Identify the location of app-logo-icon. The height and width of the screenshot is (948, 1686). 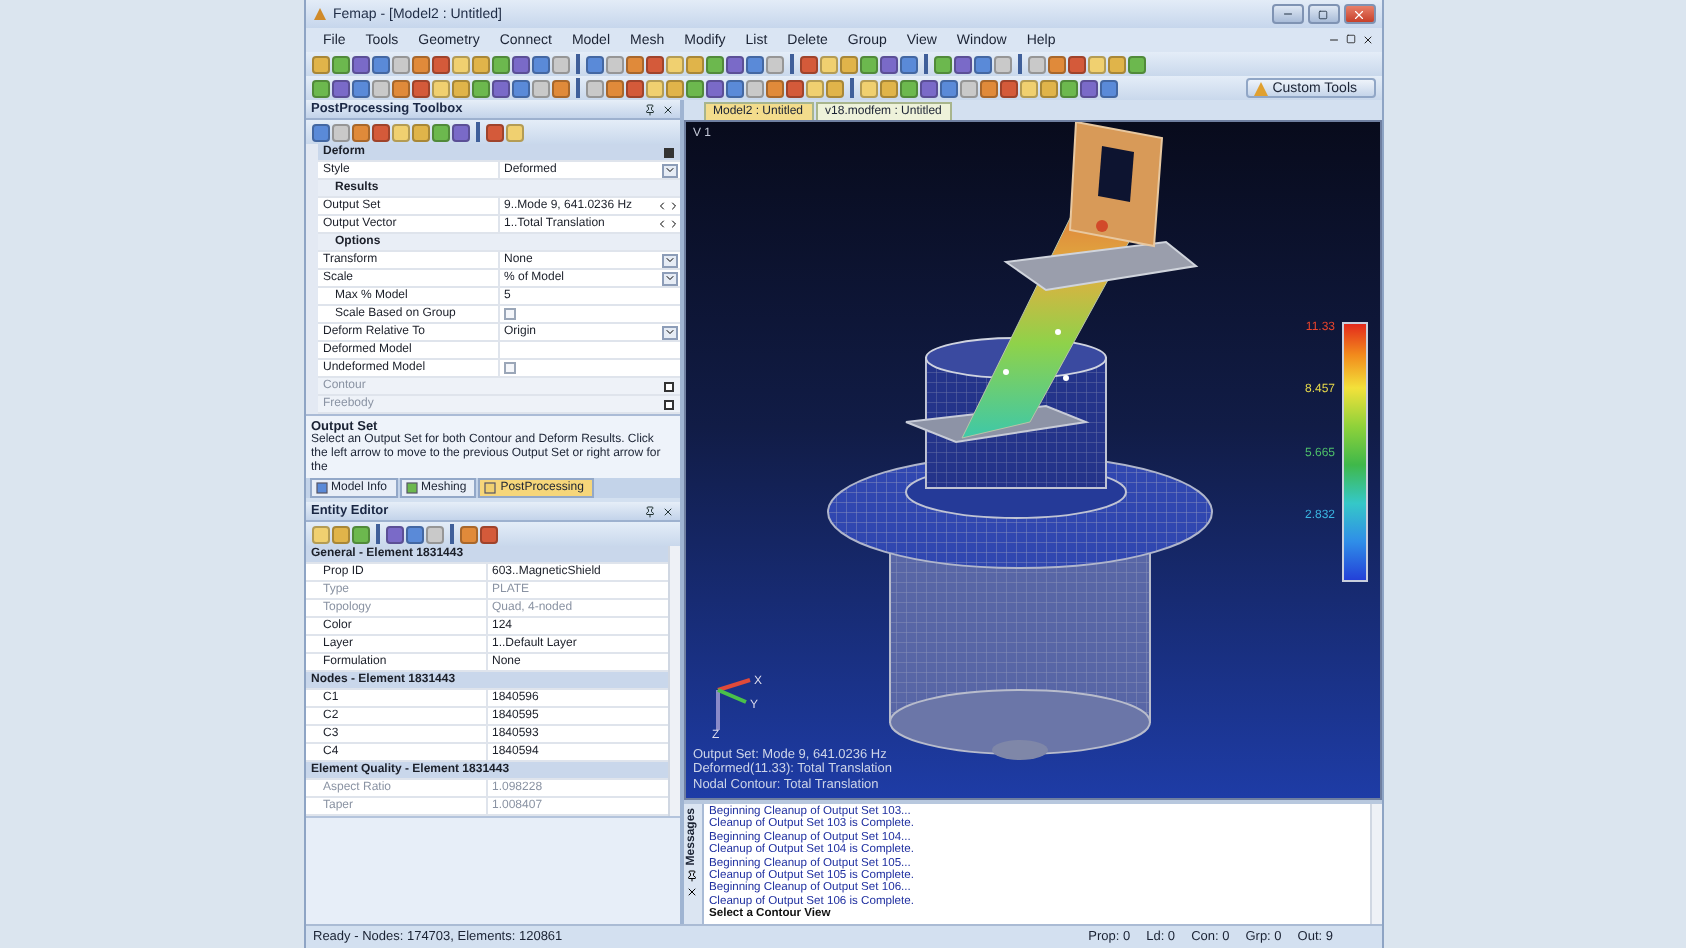
(319, 14).